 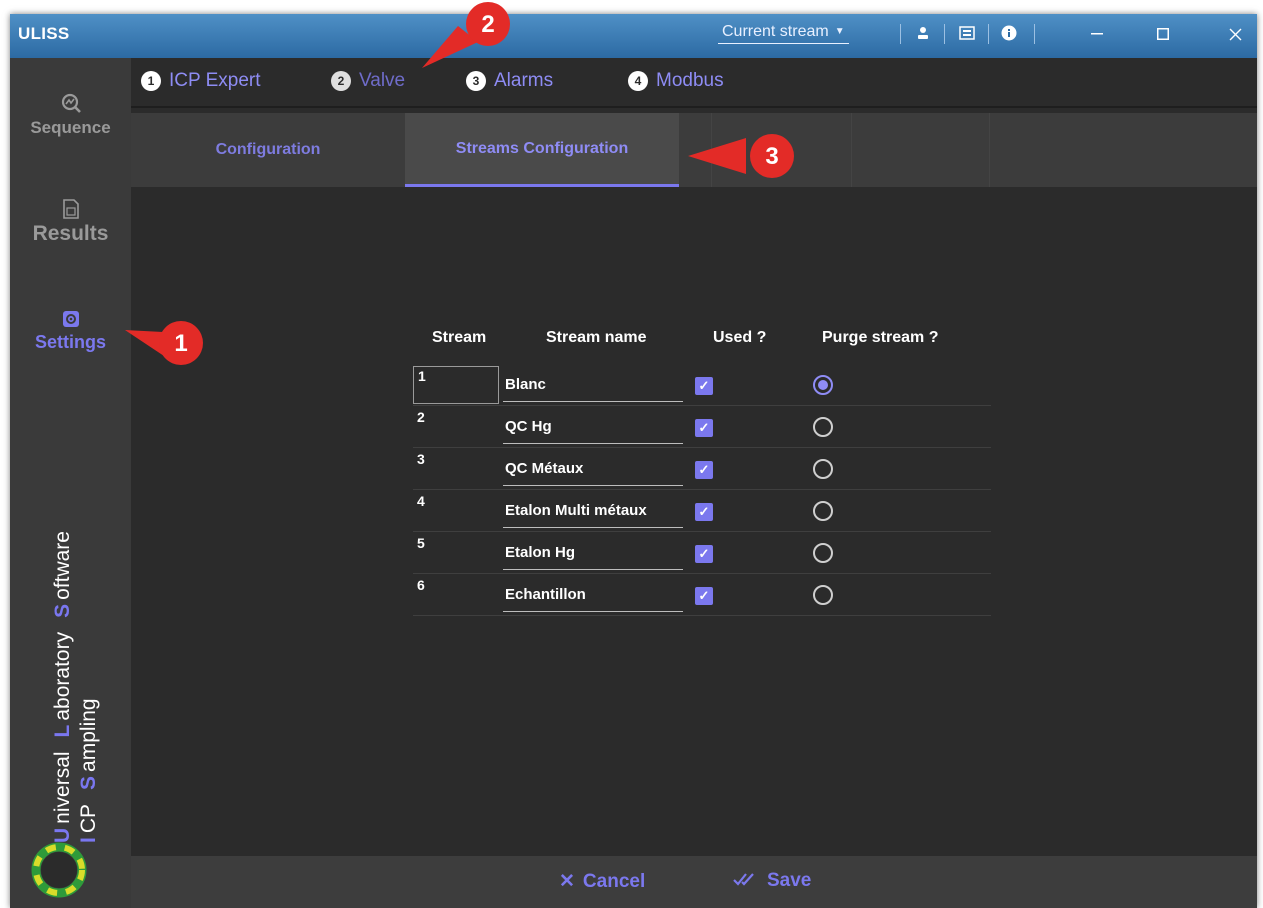 I want to click on tab-alarms: 3 Alarms, so click(x=509, y=81).